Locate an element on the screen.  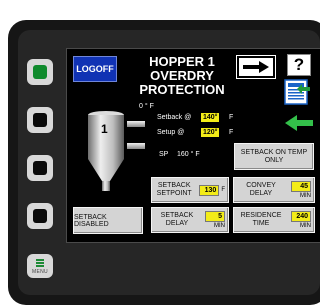
document-nav-button is located at coordinates (299, 93).